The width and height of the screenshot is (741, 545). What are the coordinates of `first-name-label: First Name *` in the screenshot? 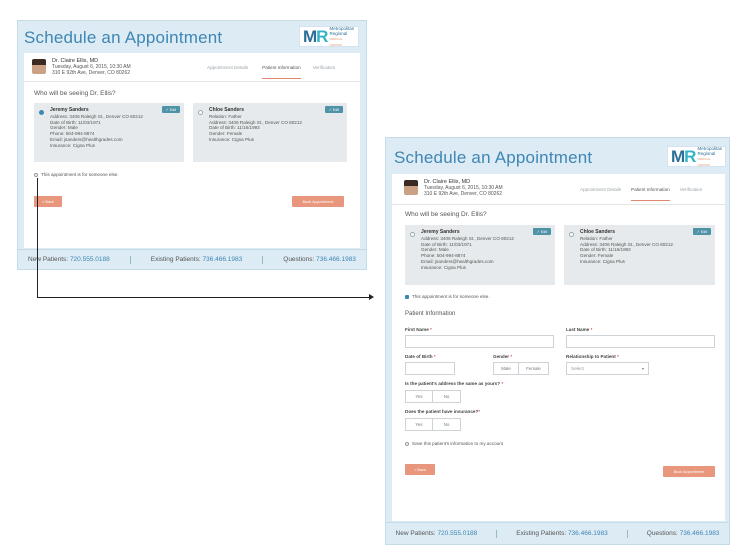 It's located at (418, 329).